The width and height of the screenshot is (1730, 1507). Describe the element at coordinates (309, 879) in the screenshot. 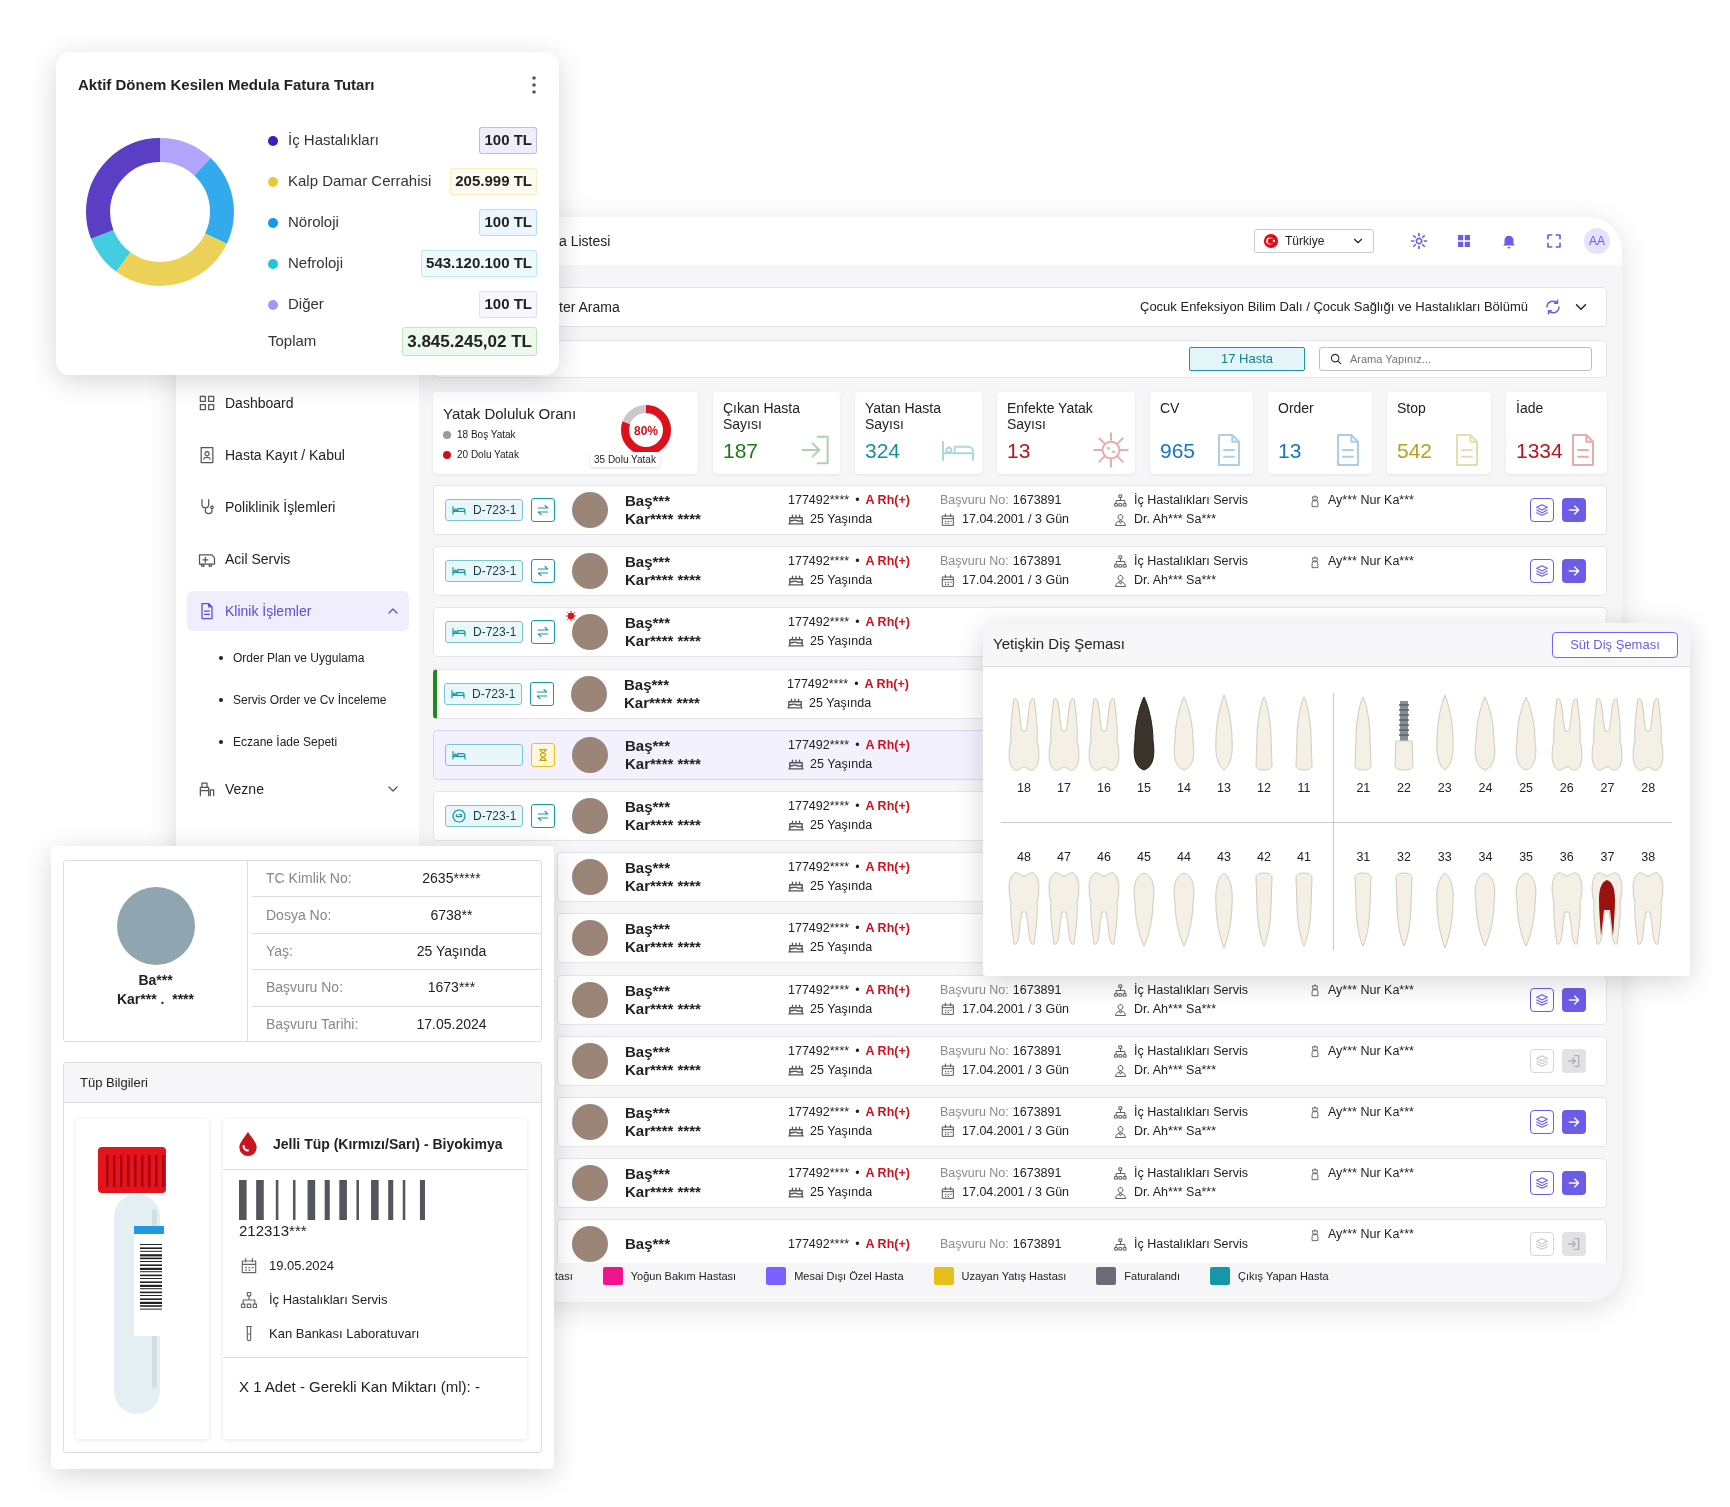

I see `field-label: TC Kimlik No:` at that location.